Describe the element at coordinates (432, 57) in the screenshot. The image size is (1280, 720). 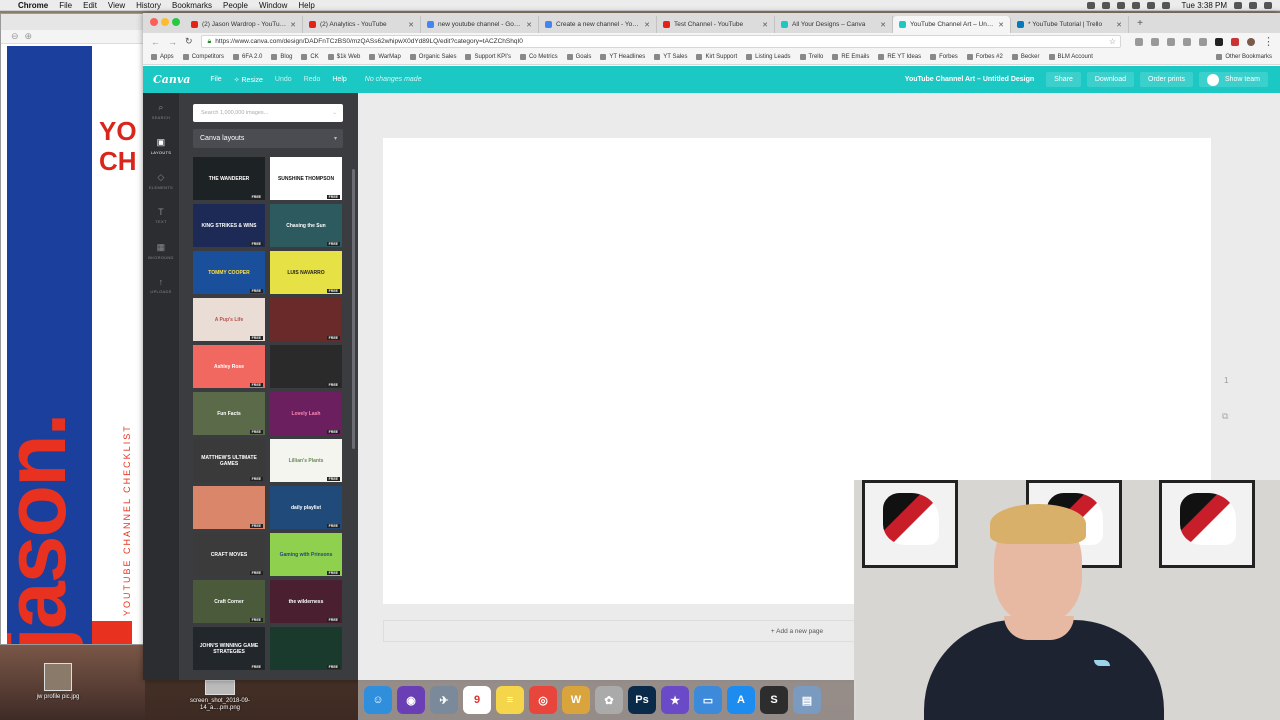
I see `bookmark-item: Organic Sales` at that location.